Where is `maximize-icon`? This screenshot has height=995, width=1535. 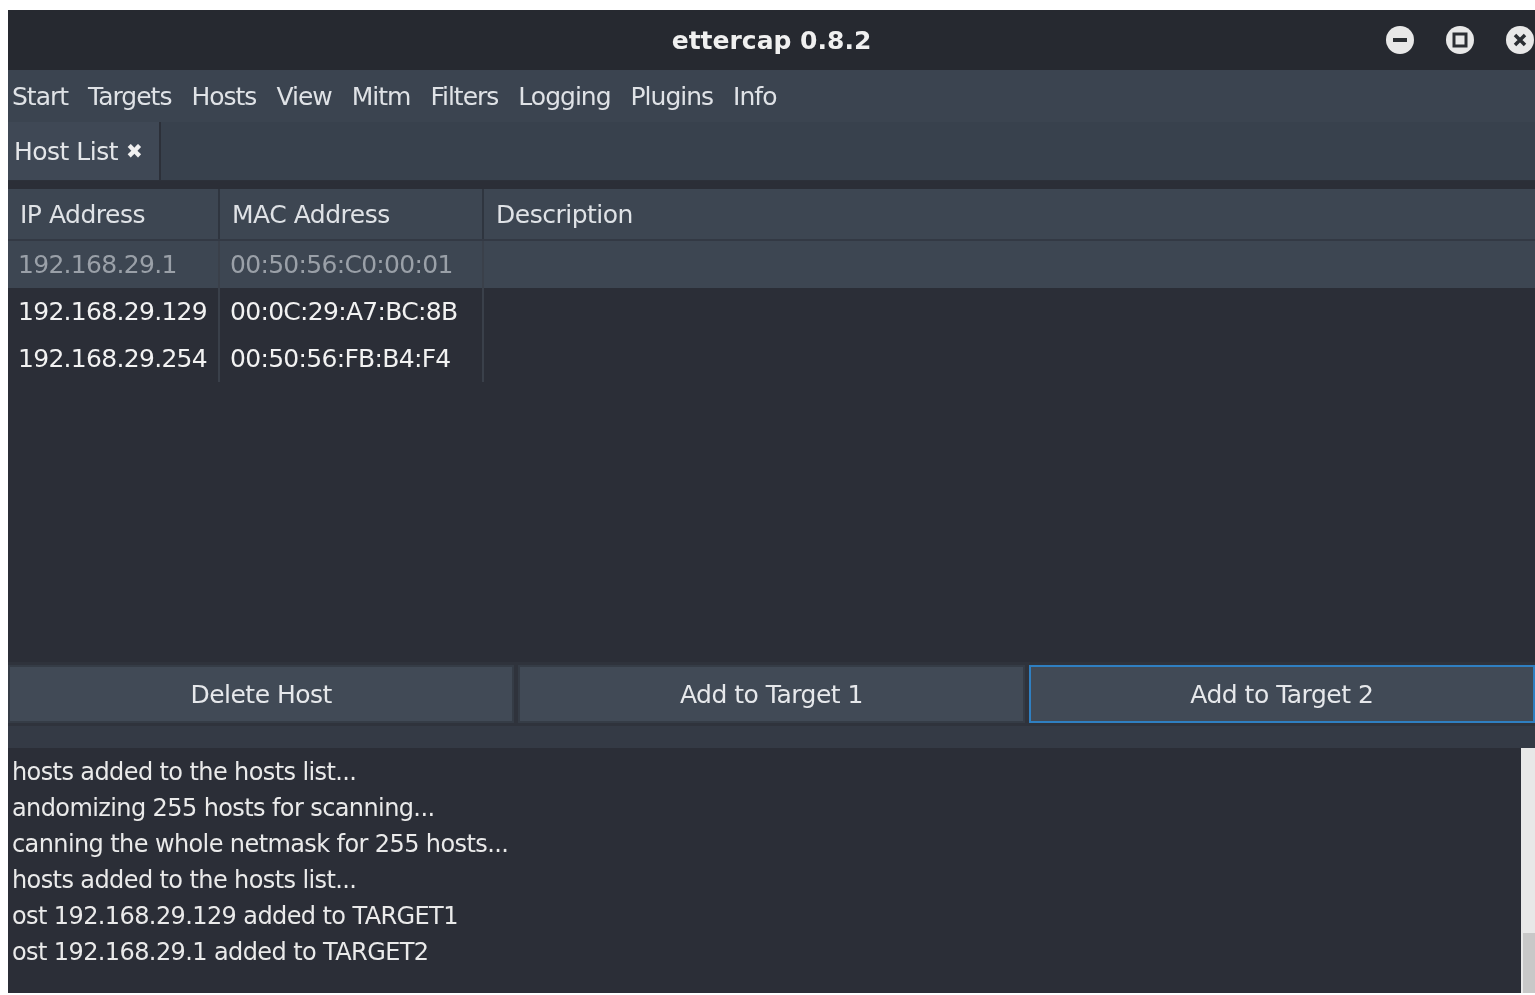
maximize-icon is located at coordinates (1460, 40).